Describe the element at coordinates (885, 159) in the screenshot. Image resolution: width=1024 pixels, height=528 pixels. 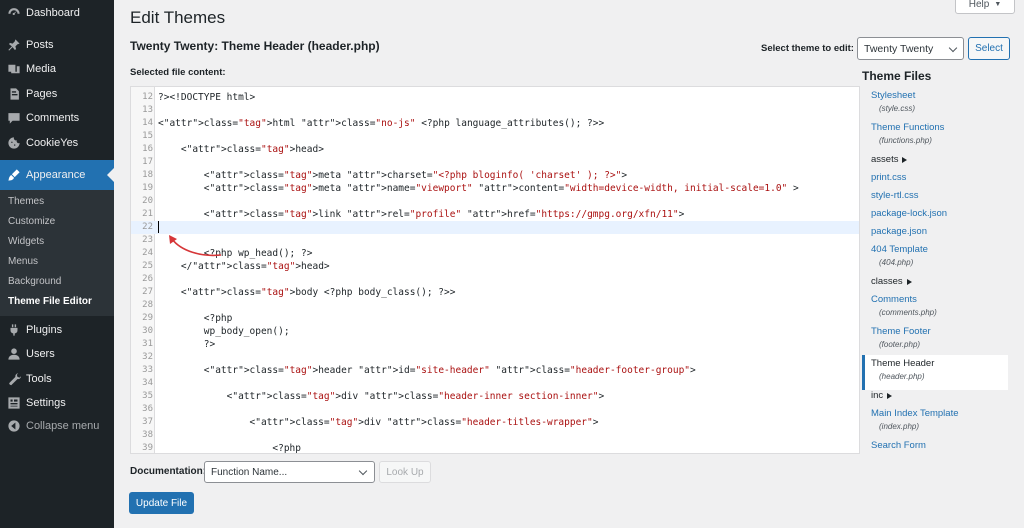
I see `folder-label: assets` at that location.